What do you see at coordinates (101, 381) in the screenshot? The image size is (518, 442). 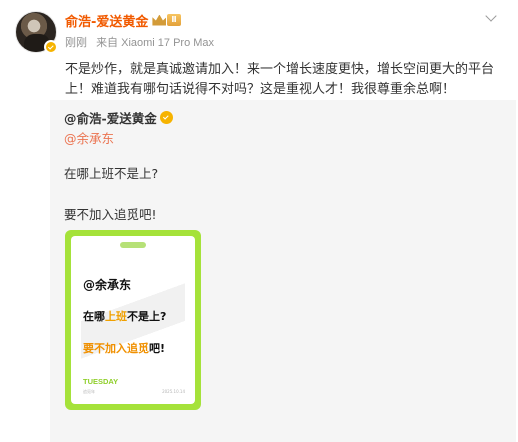 I see `poster-day: TUESDAY` at bounding box center [101, 381].